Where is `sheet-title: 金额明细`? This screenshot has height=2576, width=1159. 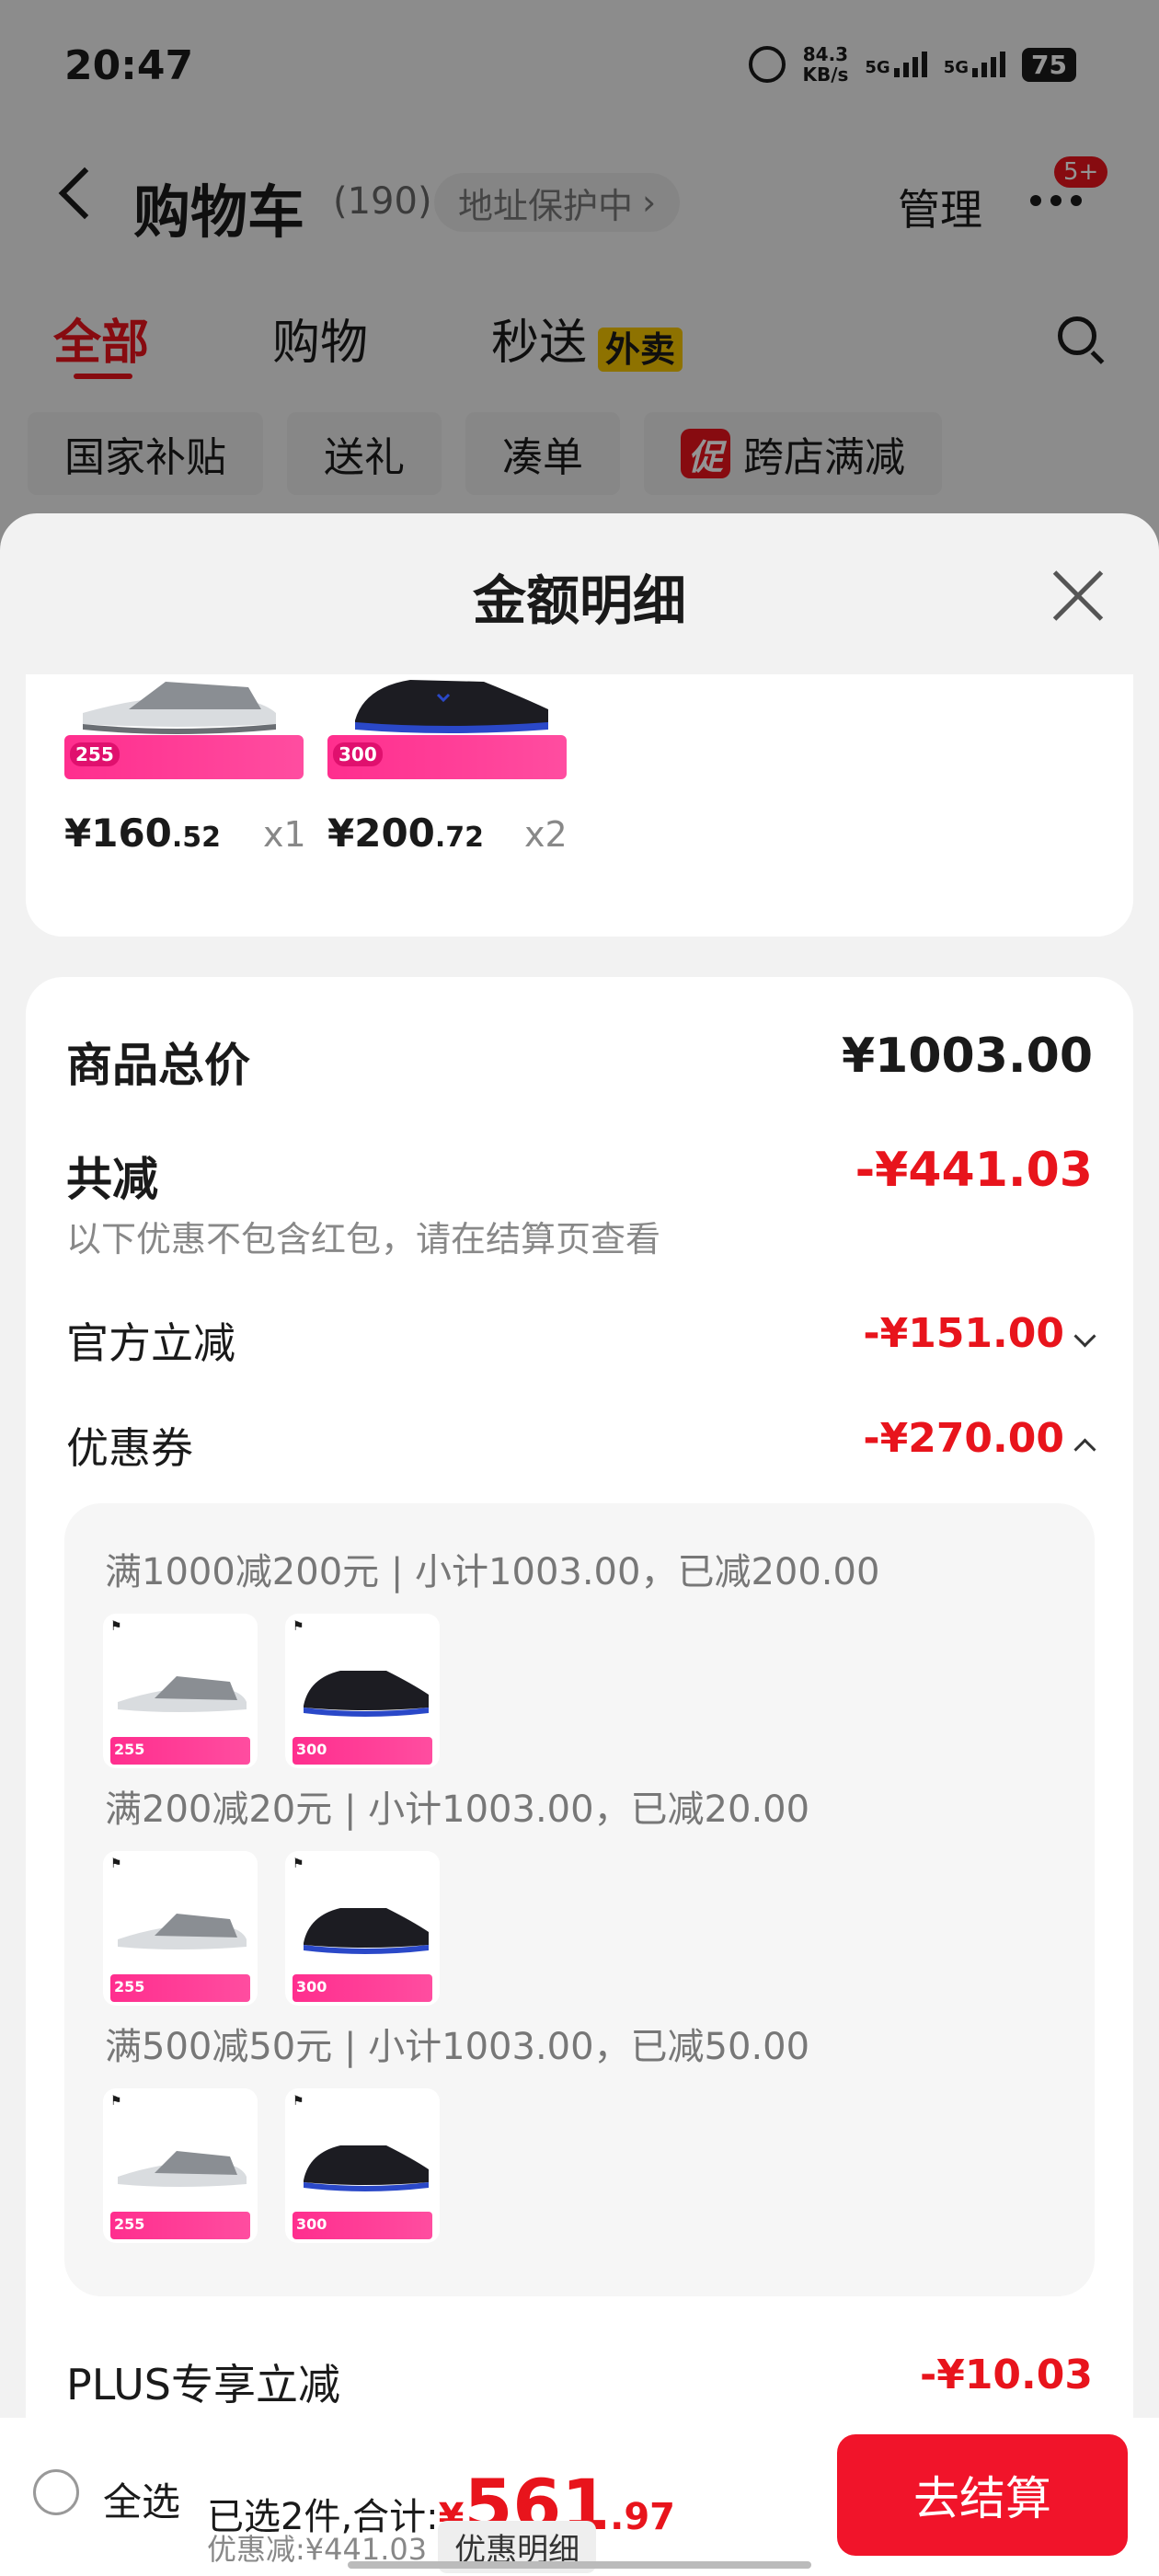
sheet-title: 金额明细 is located at coordinates (579, 600).